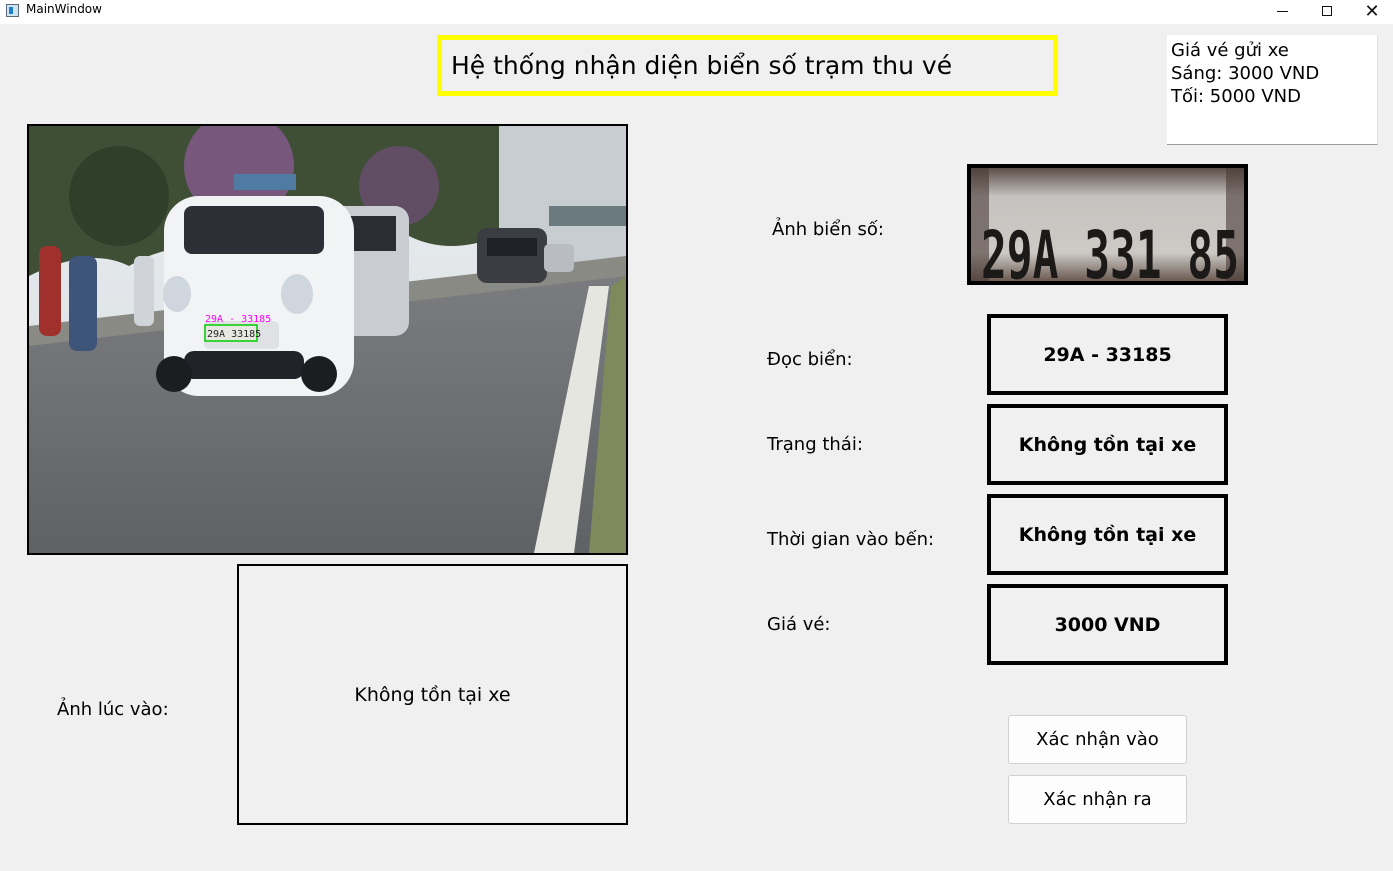 This screenshot has height=871, width=1393. What do you see at coordinates (799, 624) in the screenshot?
I see `ticket-price-label: Giá vé:` at bounding box center [799, 624].